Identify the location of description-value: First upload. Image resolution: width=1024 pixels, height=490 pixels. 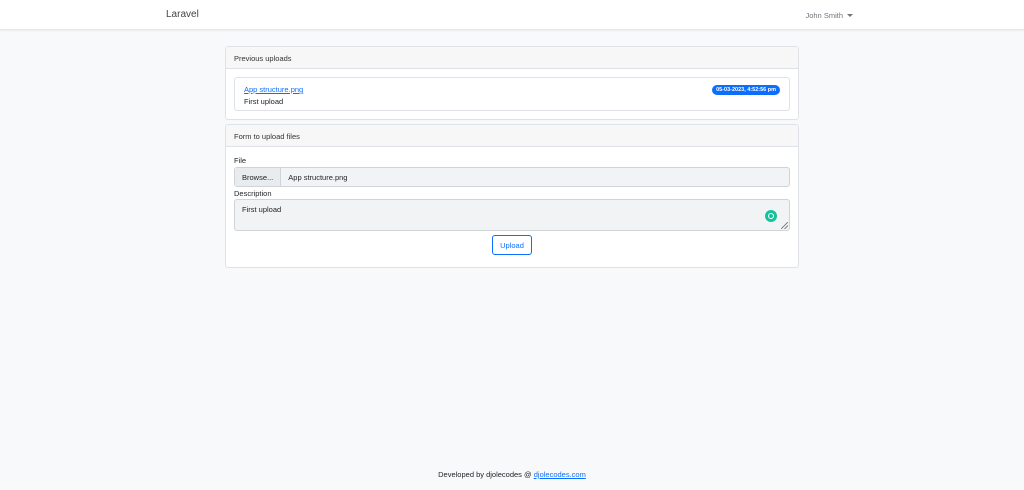
(262, 209).